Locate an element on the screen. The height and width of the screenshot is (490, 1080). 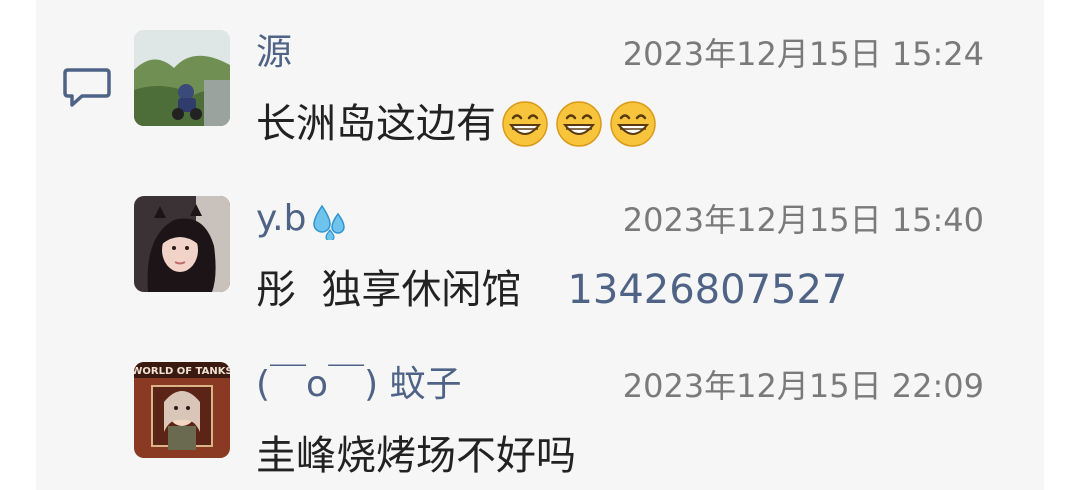
username: y.b is located at coordinates (302, 219).